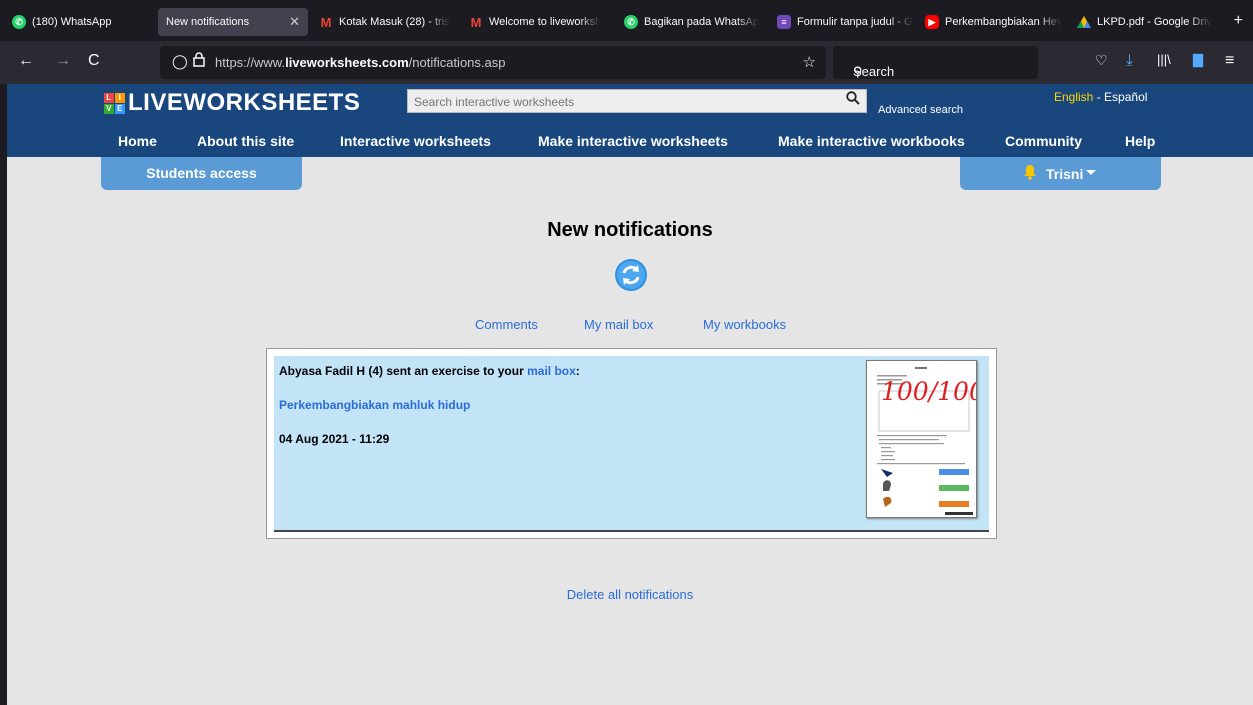  What do you see at coordinates (1084, 22) in the screenshot?
I see `drive-icon` at bounding box center [1084, 22].